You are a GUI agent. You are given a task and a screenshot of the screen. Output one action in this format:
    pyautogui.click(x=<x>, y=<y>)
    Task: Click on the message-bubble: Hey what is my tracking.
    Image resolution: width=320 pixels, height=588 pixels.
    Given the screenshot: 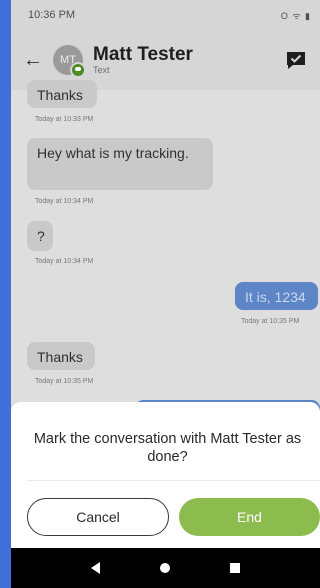 What is the action you would take?
    pyautogui.click(x=120, y=164)
    